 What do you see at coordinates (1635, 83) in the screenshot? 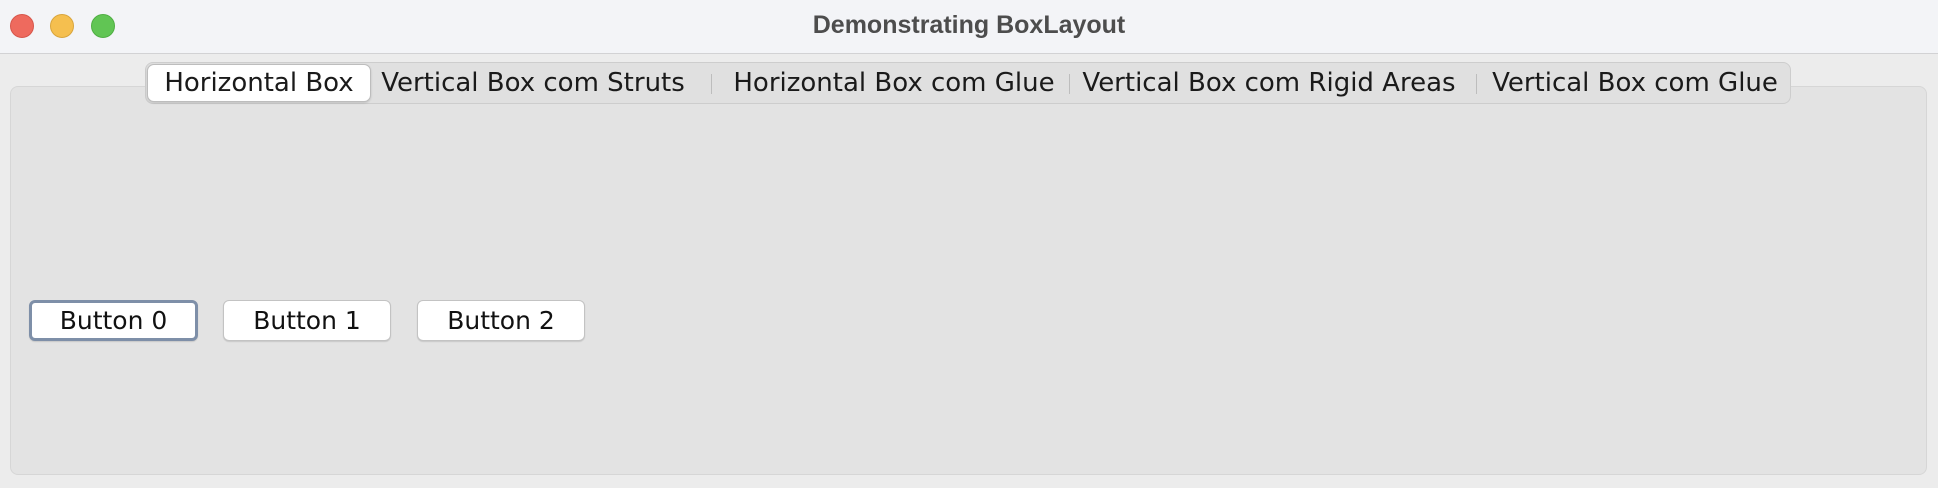
I see `tab-vertical-box-com-glue: Vertical Box com Glue` at bounding box center [1635, 83].